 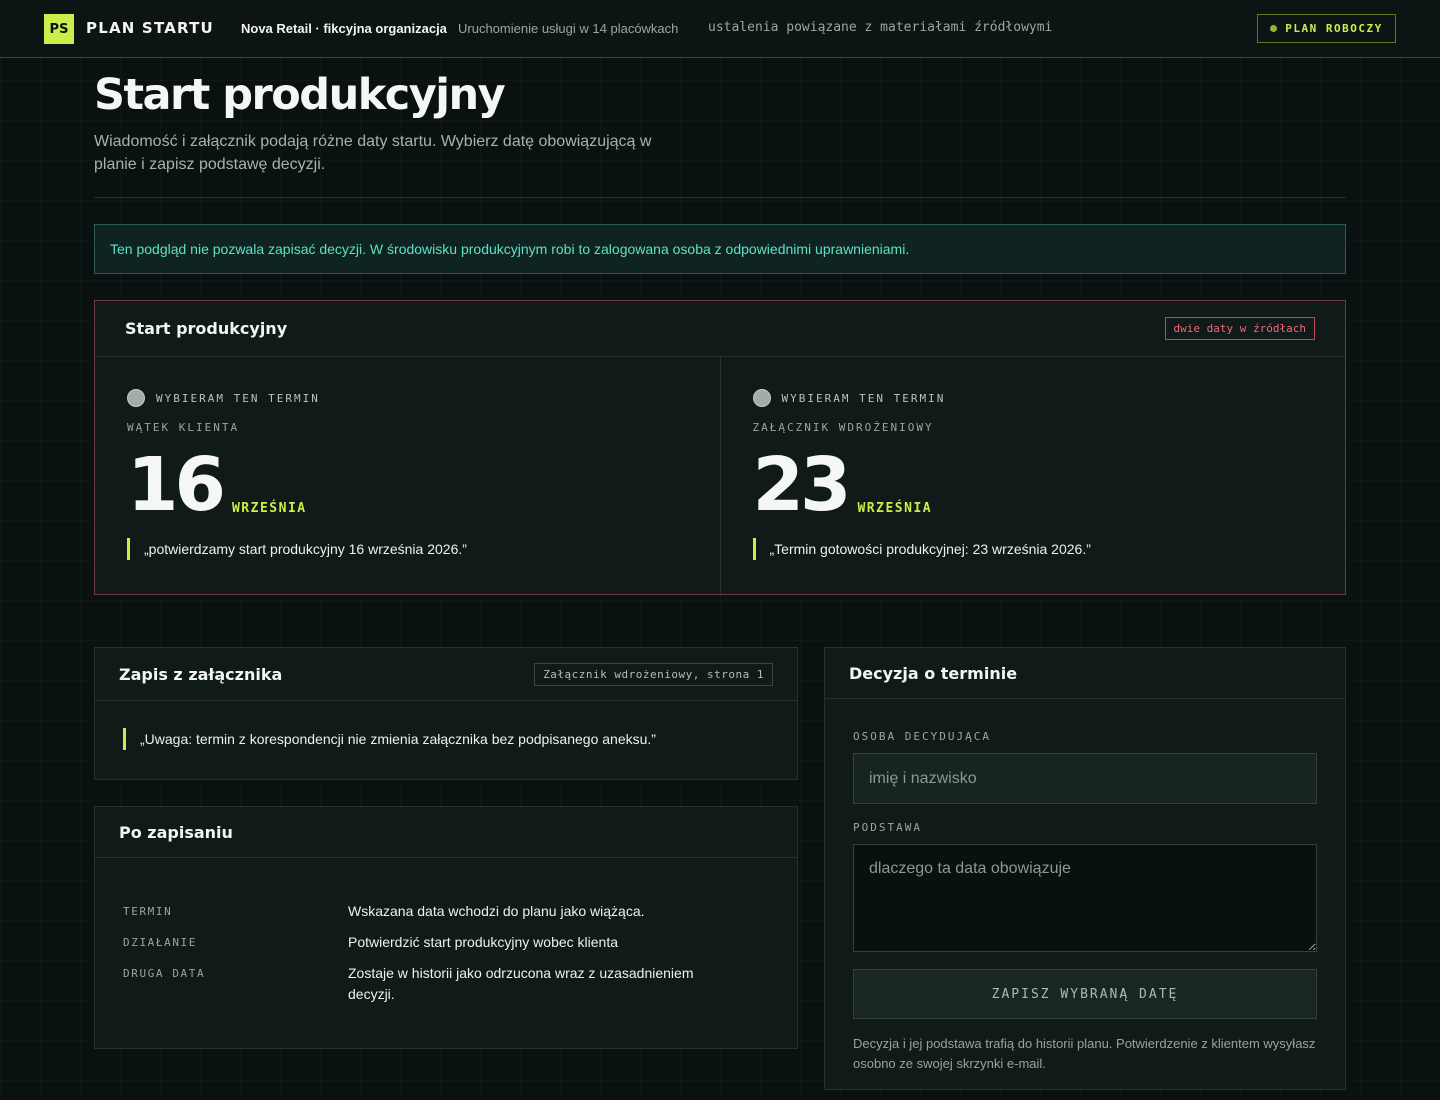 I want to click on organization-name: Nova Retail · fikcyjna organizacja, so click(x=344, y=28).